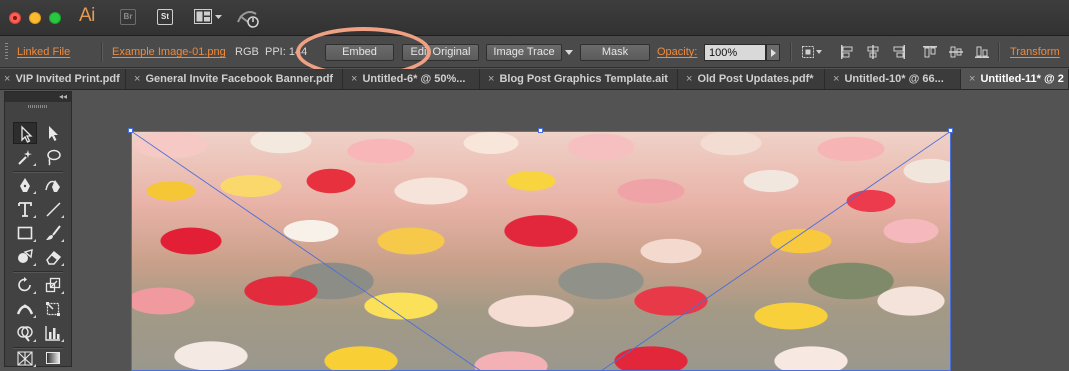  I want to click on shaper-tool-icon, so click(25, 257).